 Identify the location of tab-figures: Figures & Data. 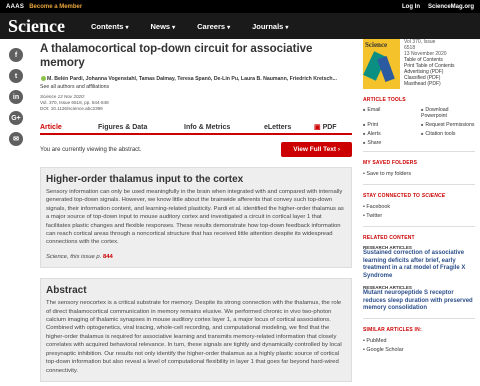
(141, 127).